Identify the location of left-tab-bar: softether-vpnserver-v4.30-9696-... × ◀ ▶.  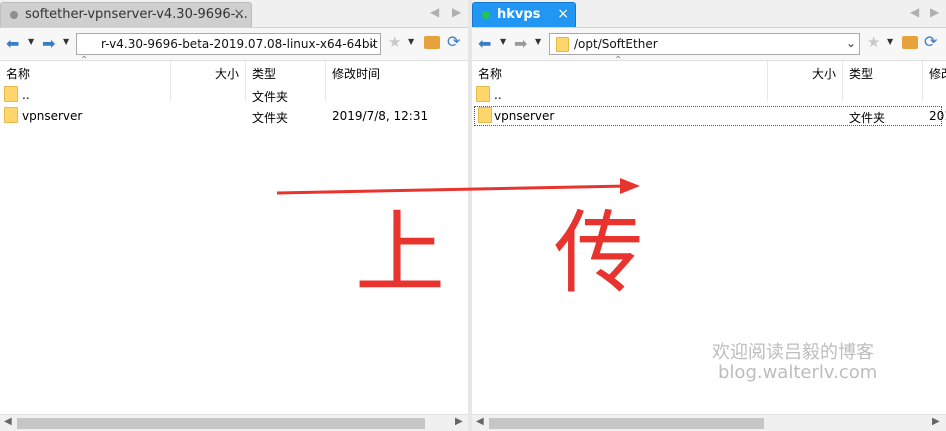
(234, 14).